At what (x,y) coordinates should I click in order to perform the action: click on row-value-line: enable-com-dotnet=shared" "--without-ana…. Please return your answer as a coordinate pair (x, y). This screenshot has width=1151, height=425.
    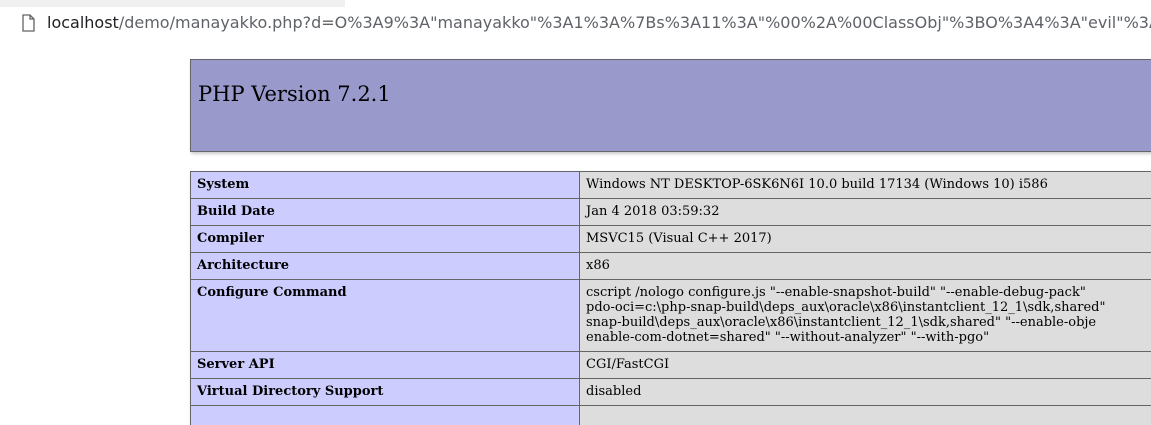
    Looking at the image, I should click on (788, 337).